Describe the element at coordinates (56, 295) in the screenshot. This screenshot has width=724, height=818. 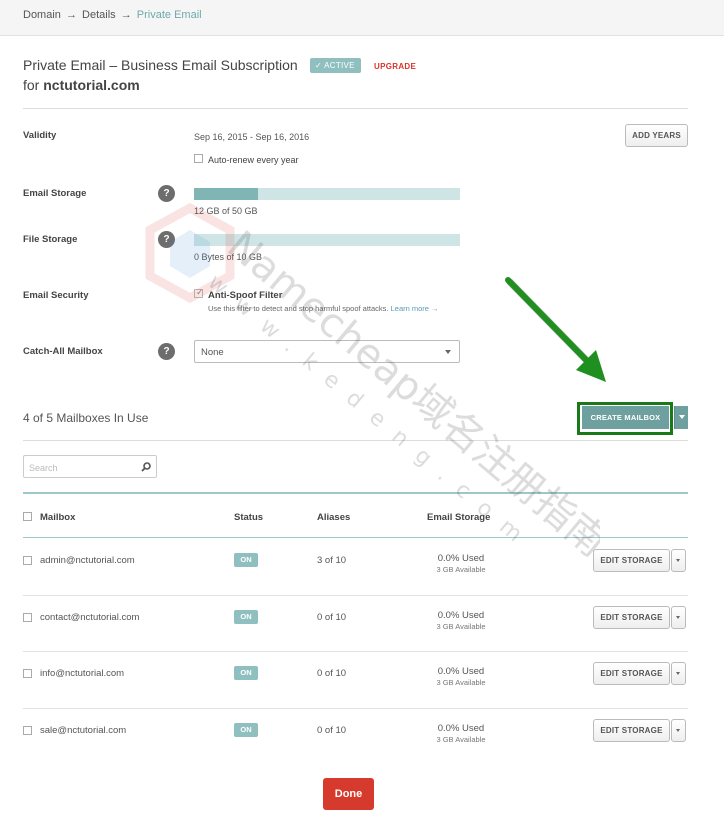
I see `email-security-label: Email Security` at that location.